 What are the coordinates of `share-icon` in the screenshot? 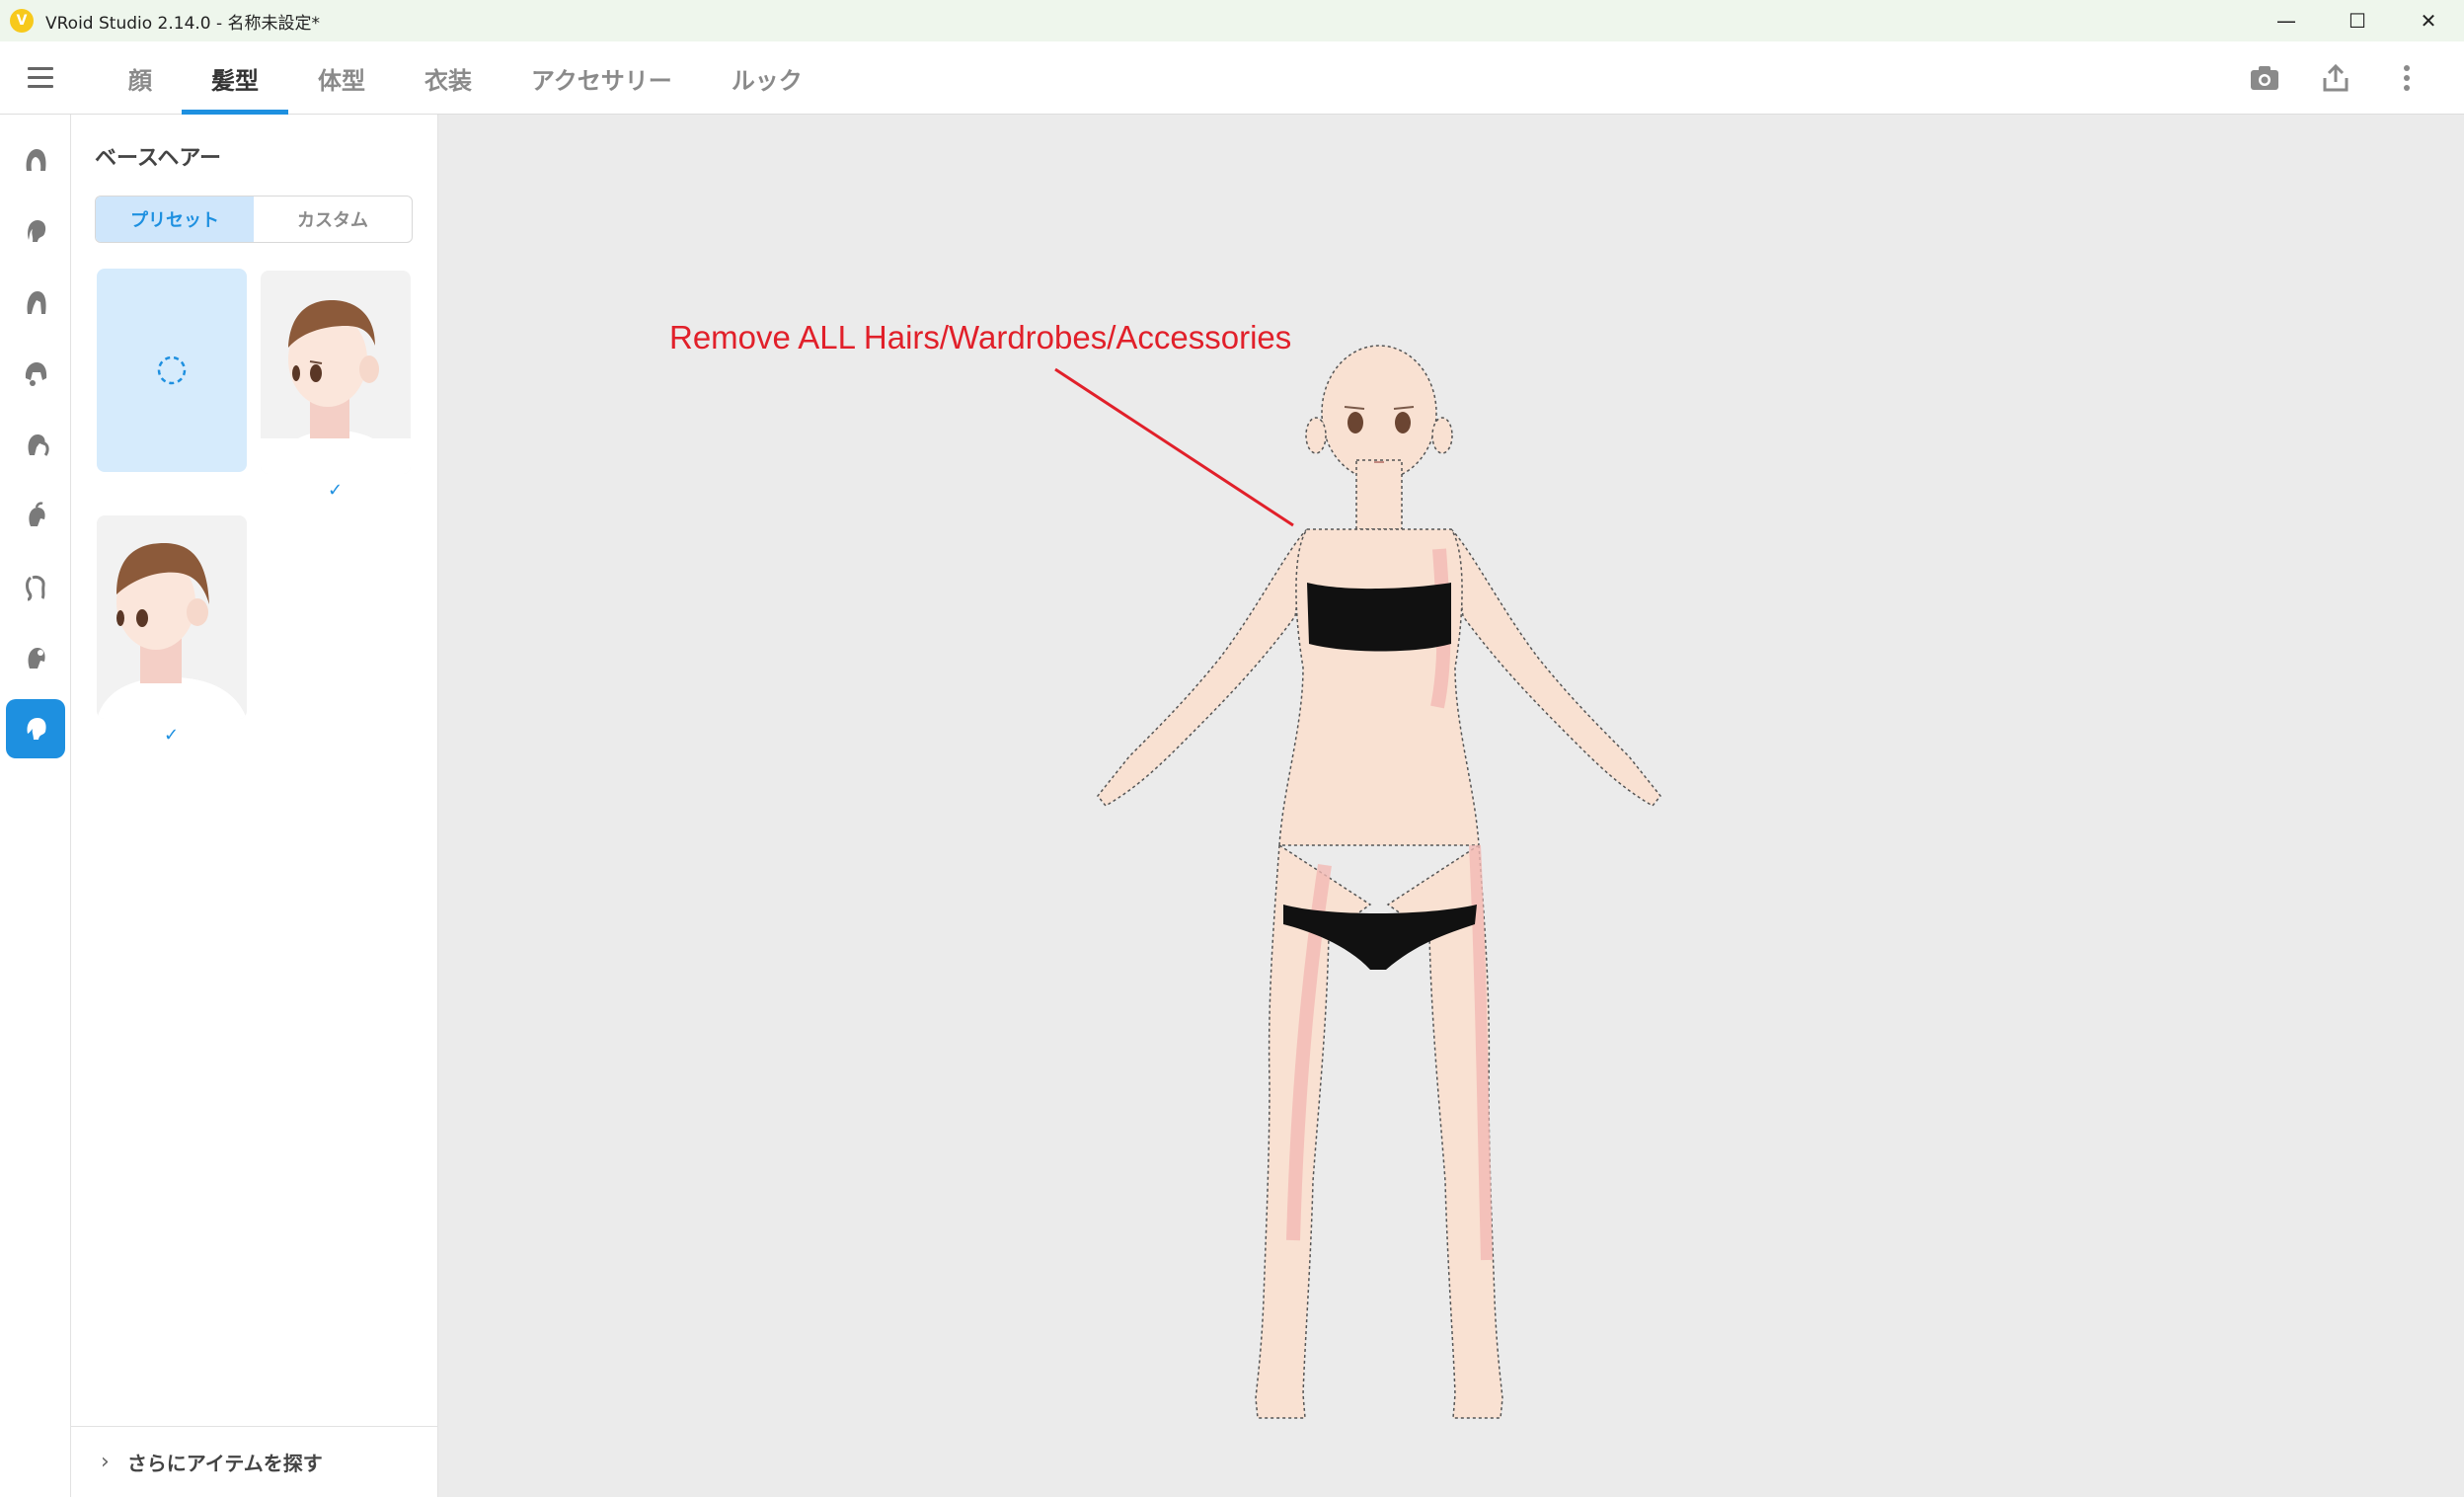 It's located at (2335, 78).